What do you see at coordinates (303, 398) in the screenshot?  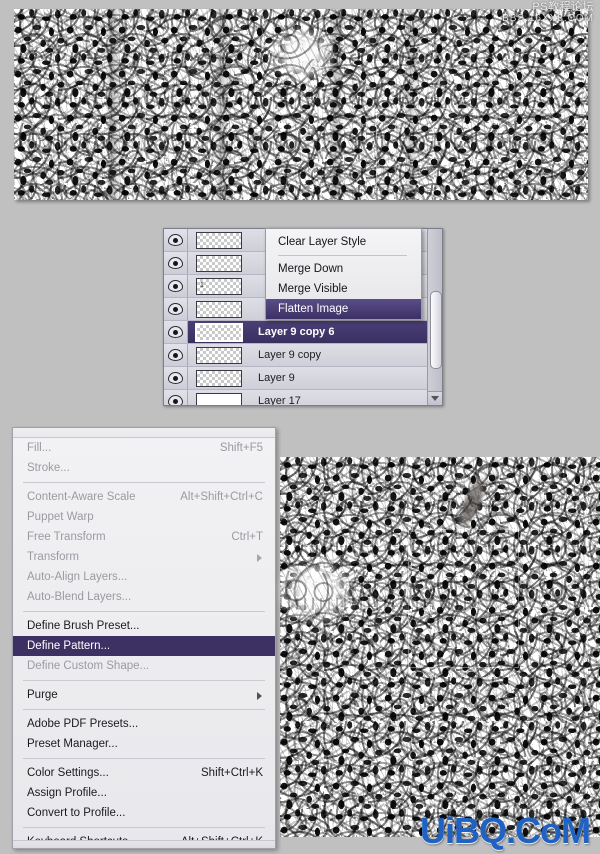 I see `layer-row: Layer 17` at bounding box center [303, 398].